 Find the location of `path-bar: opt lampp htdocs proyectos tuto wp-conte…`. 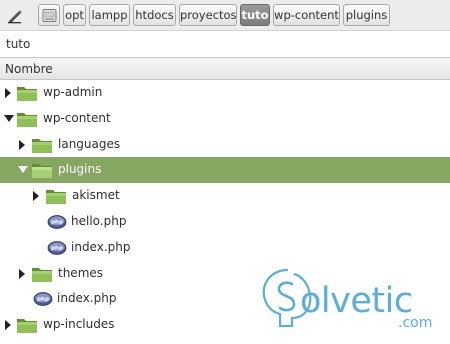

path-bar: opt lampp htdocs proyectos tuto wp-conte… is located at coordinates (225, 15).